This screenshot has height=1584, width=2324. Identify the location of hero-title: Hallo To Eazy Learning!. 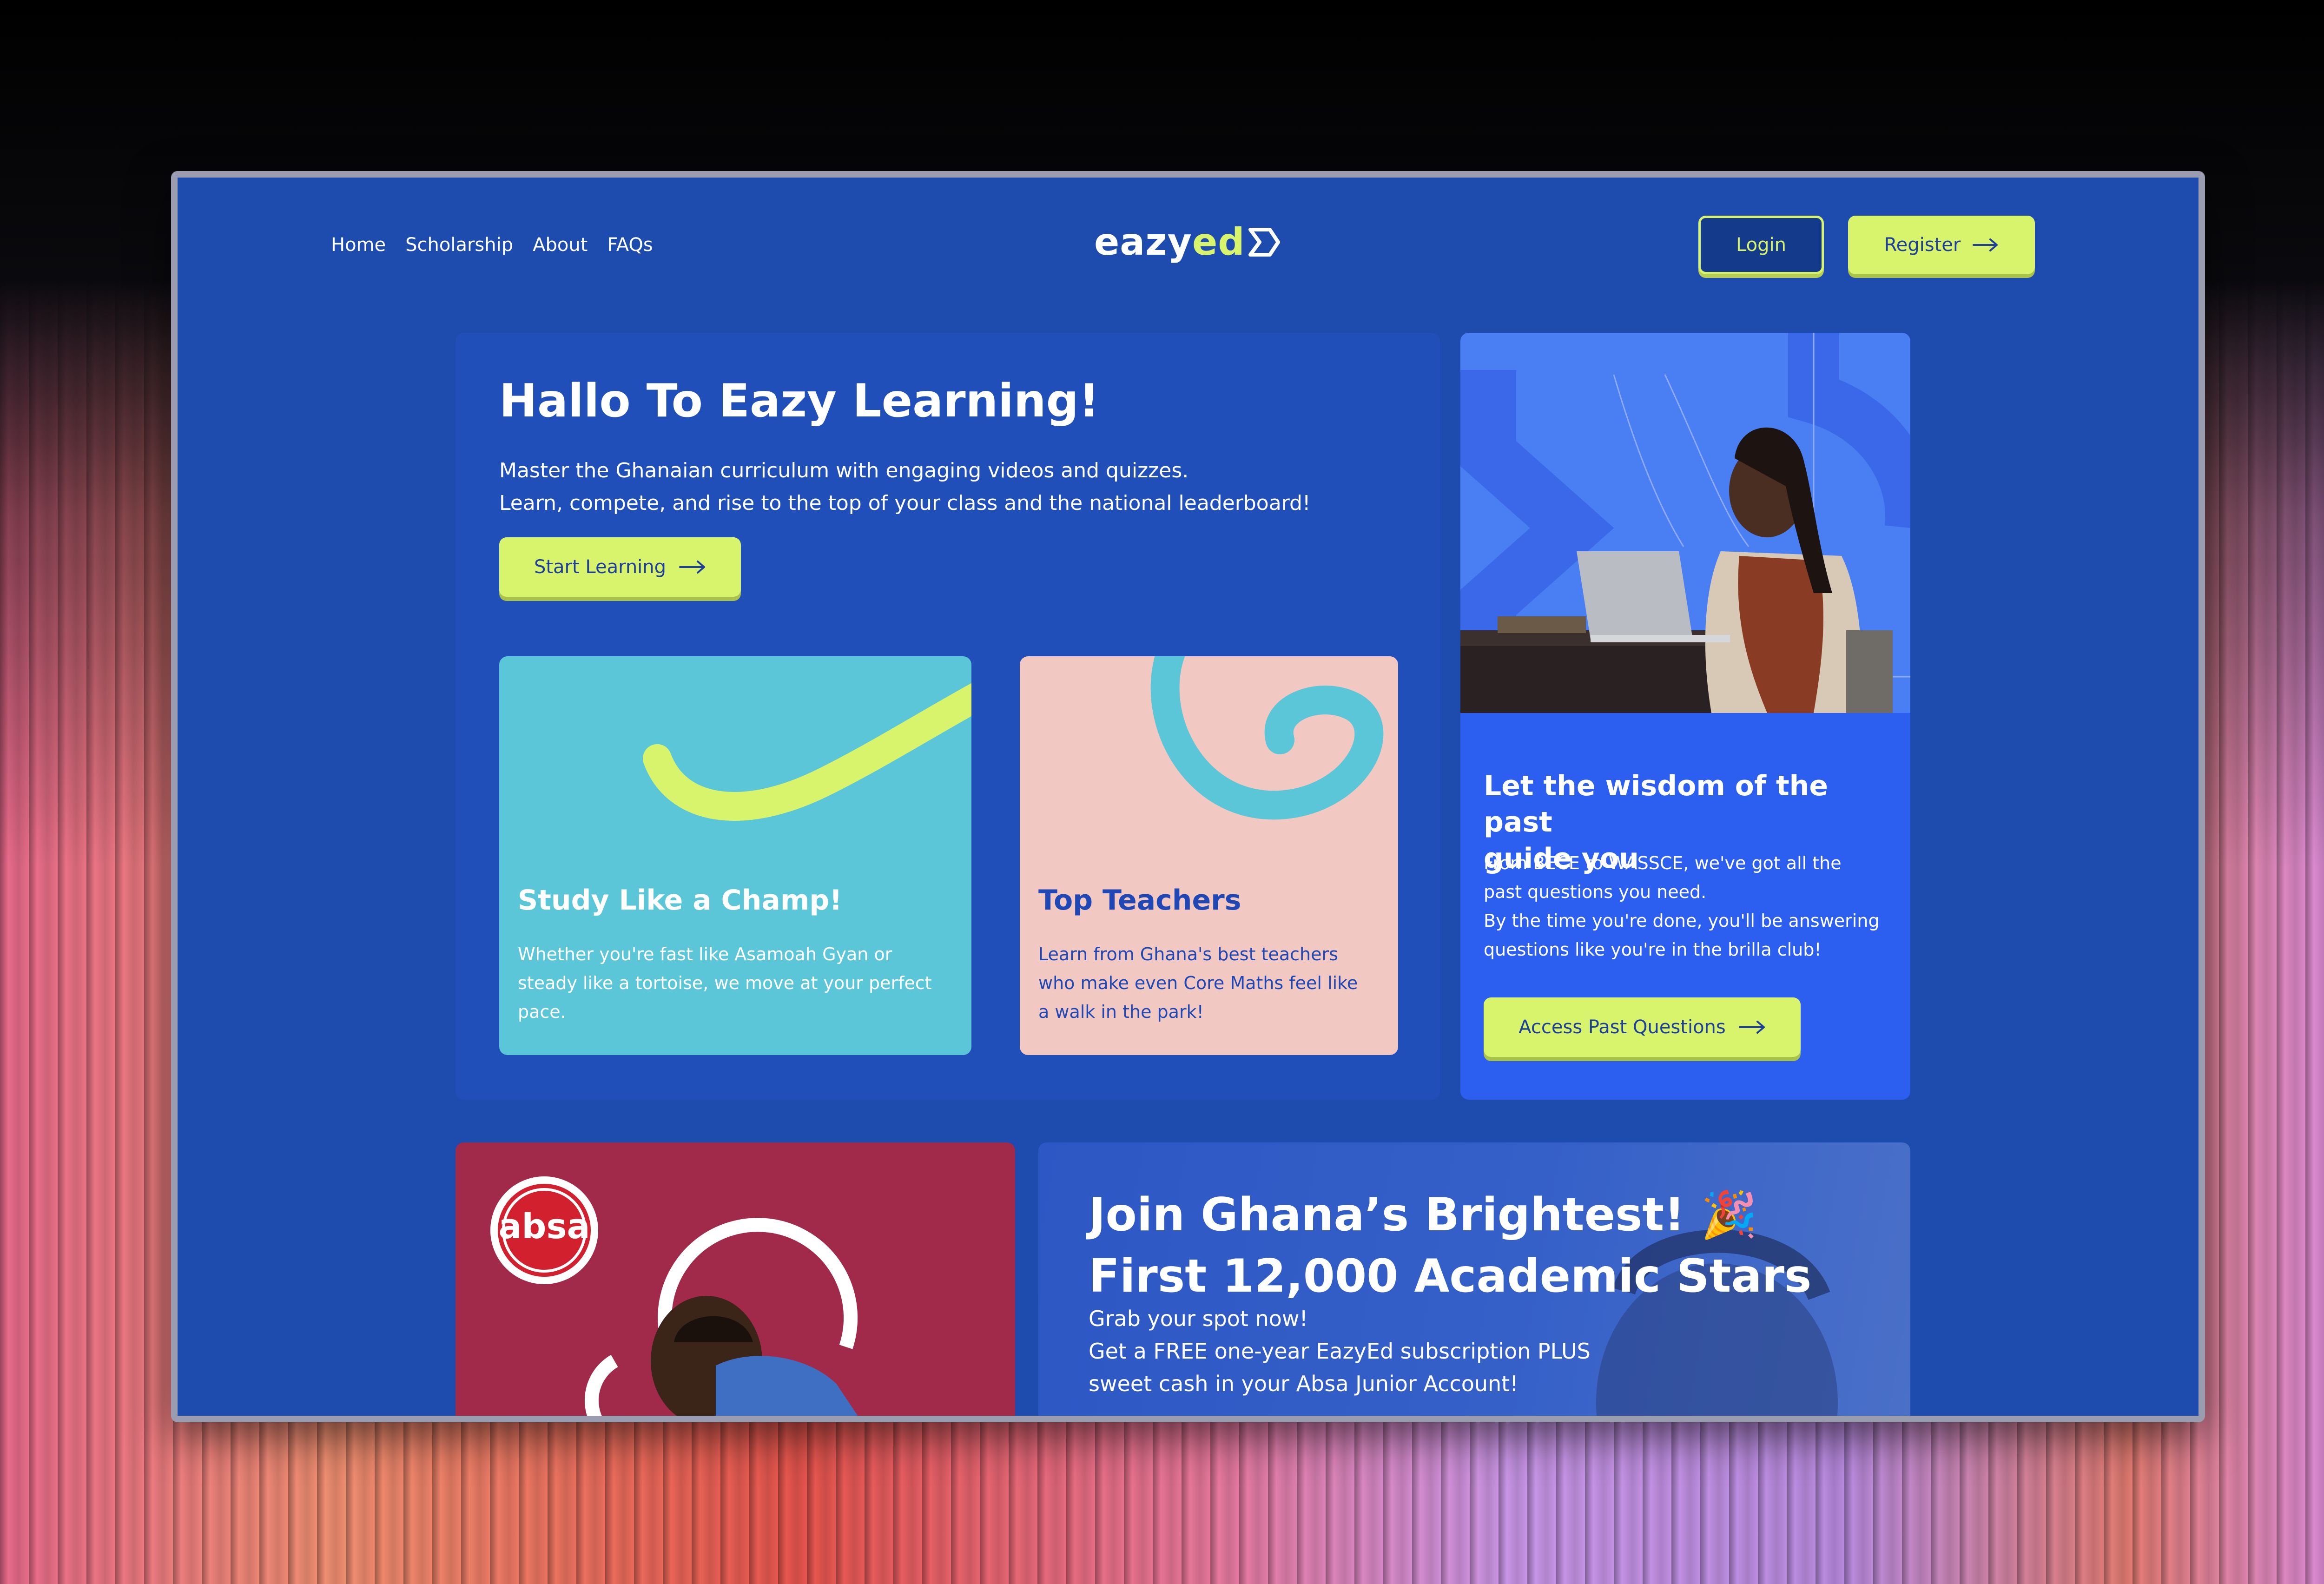
(799, 401).